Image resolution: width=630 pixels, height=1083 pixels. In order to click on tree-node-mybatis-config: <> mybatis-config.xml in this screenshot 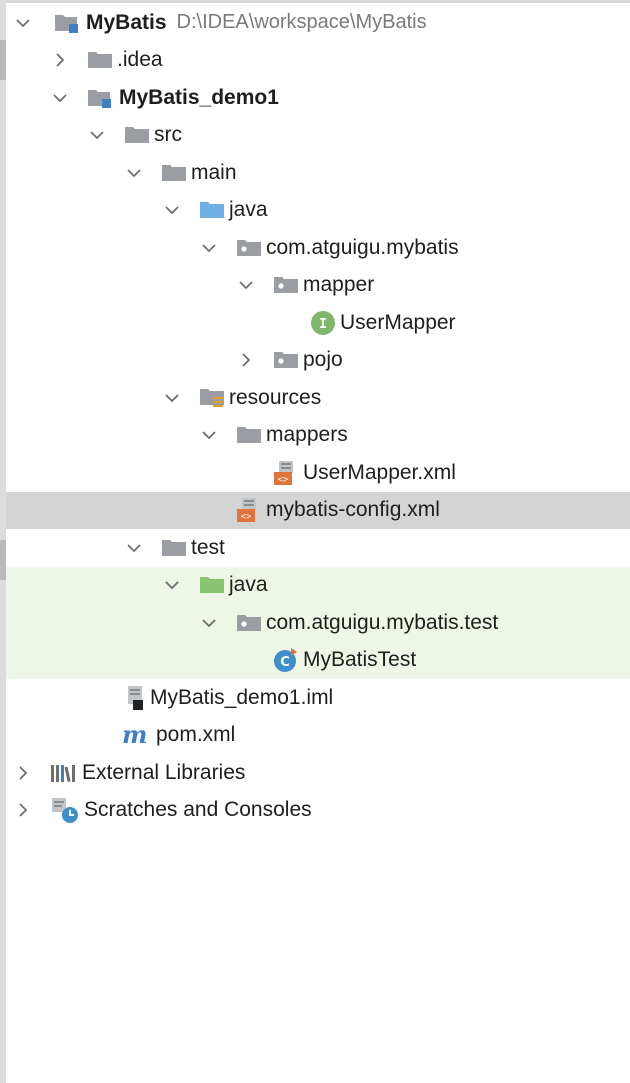, I will do `click(318, 510)`.